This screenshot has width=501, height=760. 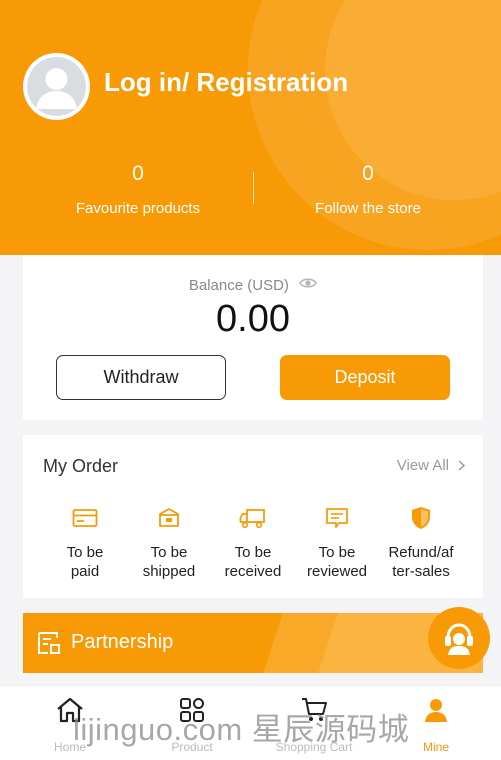 What do you see at coordinates (365, 377) in the screenshot?
I see `deposit-button: Deposit` at bounding box center [365, 377].